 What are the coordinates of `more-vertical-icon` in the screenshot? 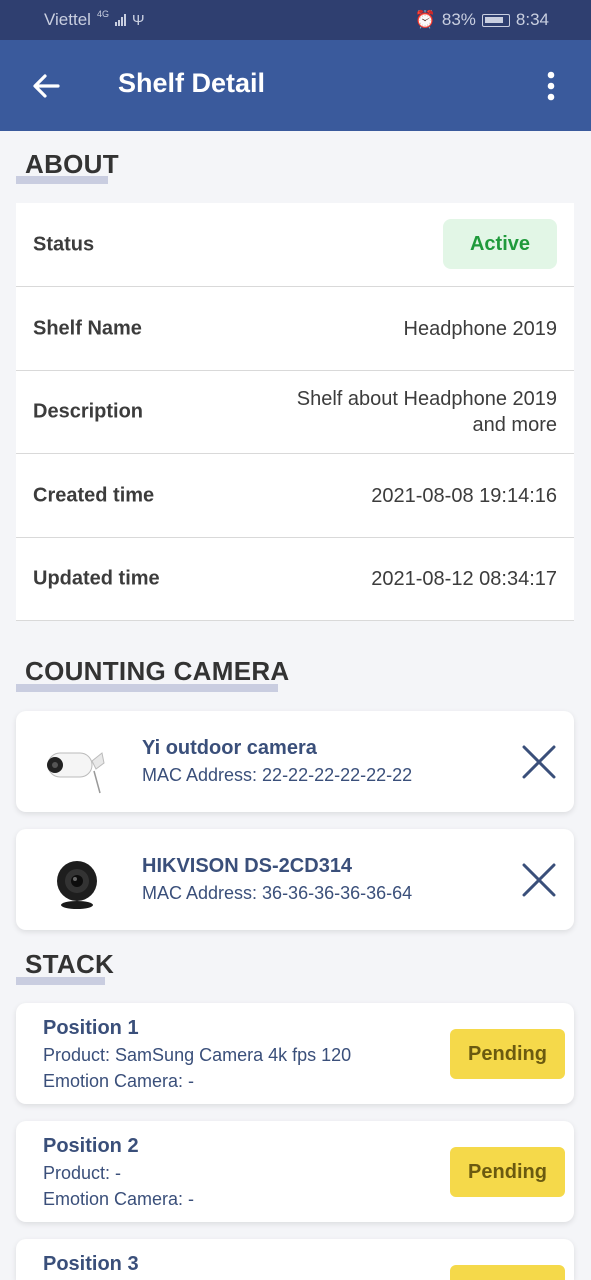 It's located at (551, 86).